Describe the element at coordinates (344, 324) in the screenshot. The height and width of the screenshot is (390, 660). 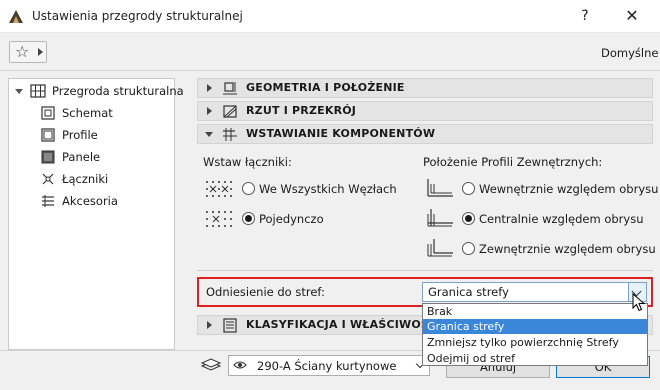
I see `section-label: KLASYFIKACJA I WŁAŚCIWOŚCI` at that location.